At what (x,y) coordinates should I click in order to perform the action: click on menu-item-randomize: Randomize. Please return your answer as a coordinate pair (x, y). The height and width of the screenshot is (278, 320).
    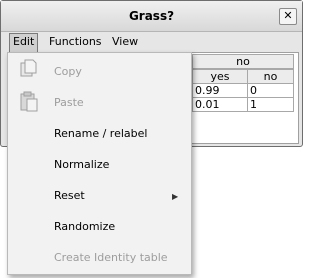
    Looking at the image, I should click on (84, 227).